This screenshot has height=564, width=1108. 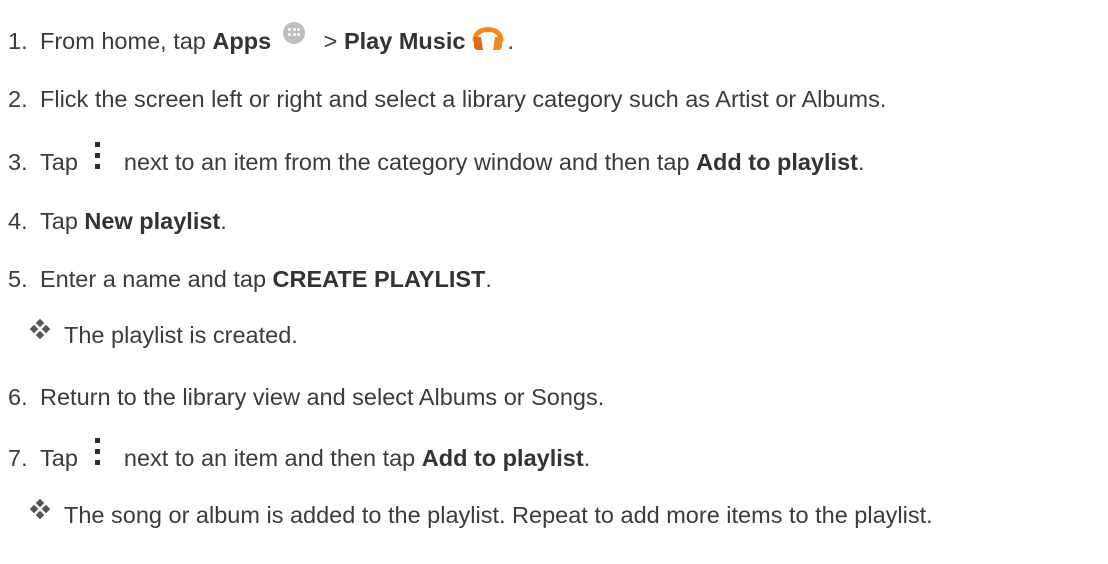 I want to click on step-number: 1., so click(x=18, y=41).